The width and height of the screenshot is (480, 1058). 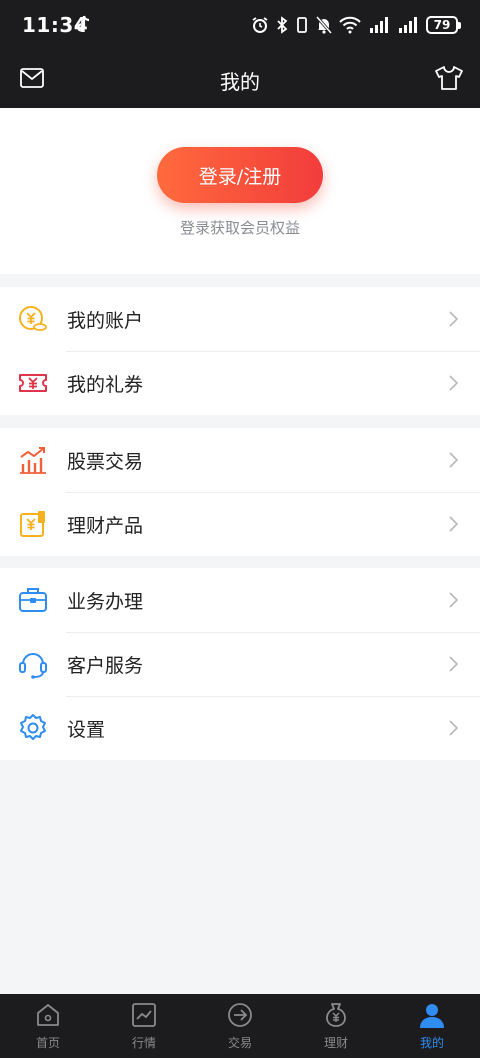 What do you see at coordinates (48, 1015) in the screenshot?
I see `home-icon` at bounding box center [48, 1015].